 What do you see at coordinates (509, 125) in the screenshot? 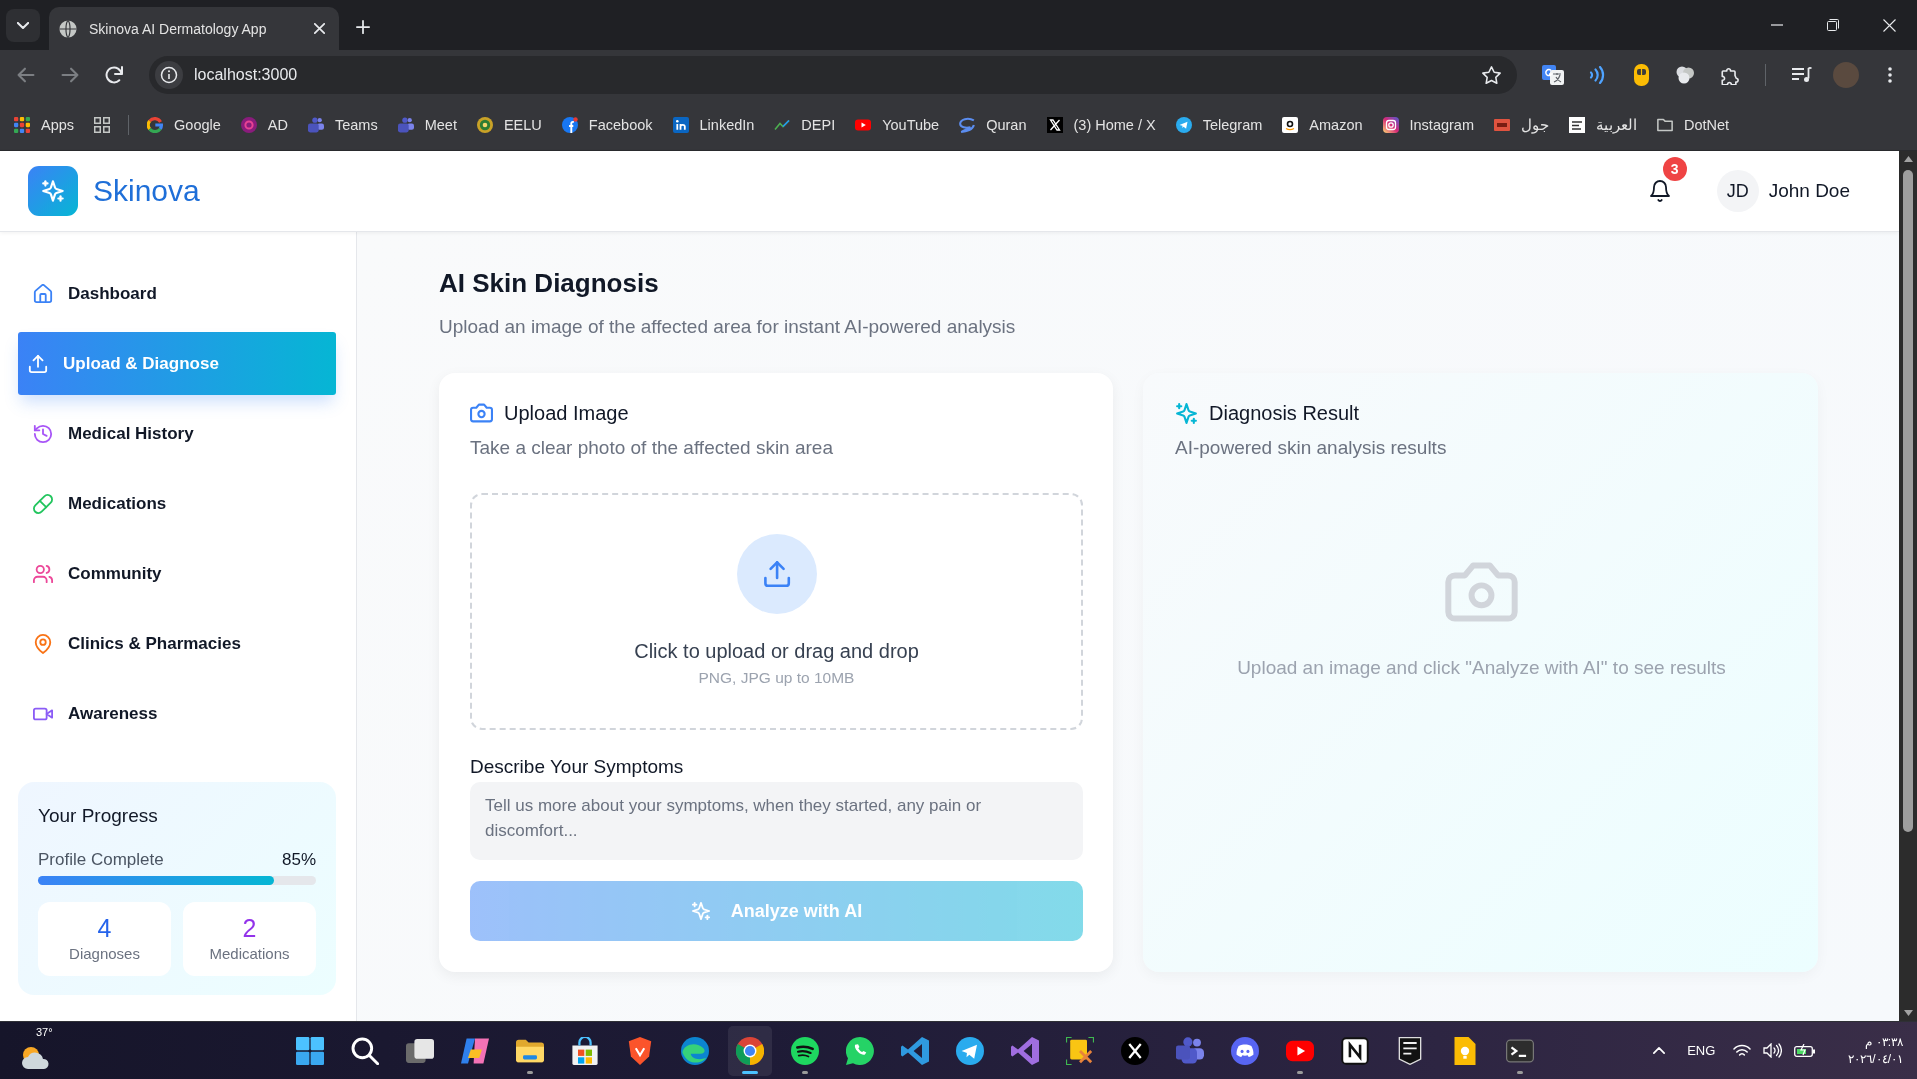
I see `bookmark-link: EELU` at bounding box center [509, 125].